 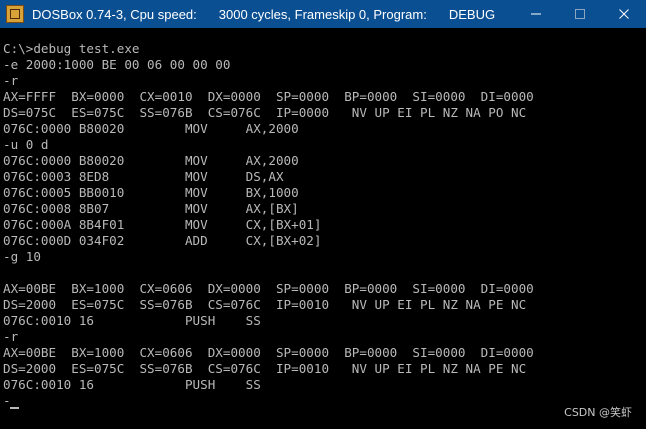 I want to click on watermark: CSDN @笑虾, so click(x=598, y=412).